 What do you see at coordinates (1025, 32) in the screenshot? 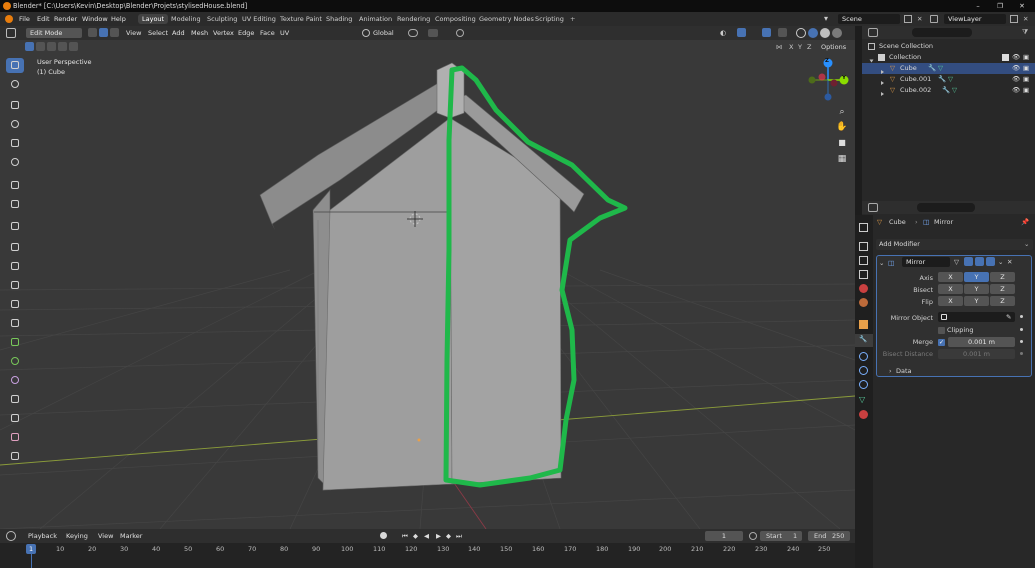
I see `filter-icon: ⧩` at bounding box center [1025, 32].